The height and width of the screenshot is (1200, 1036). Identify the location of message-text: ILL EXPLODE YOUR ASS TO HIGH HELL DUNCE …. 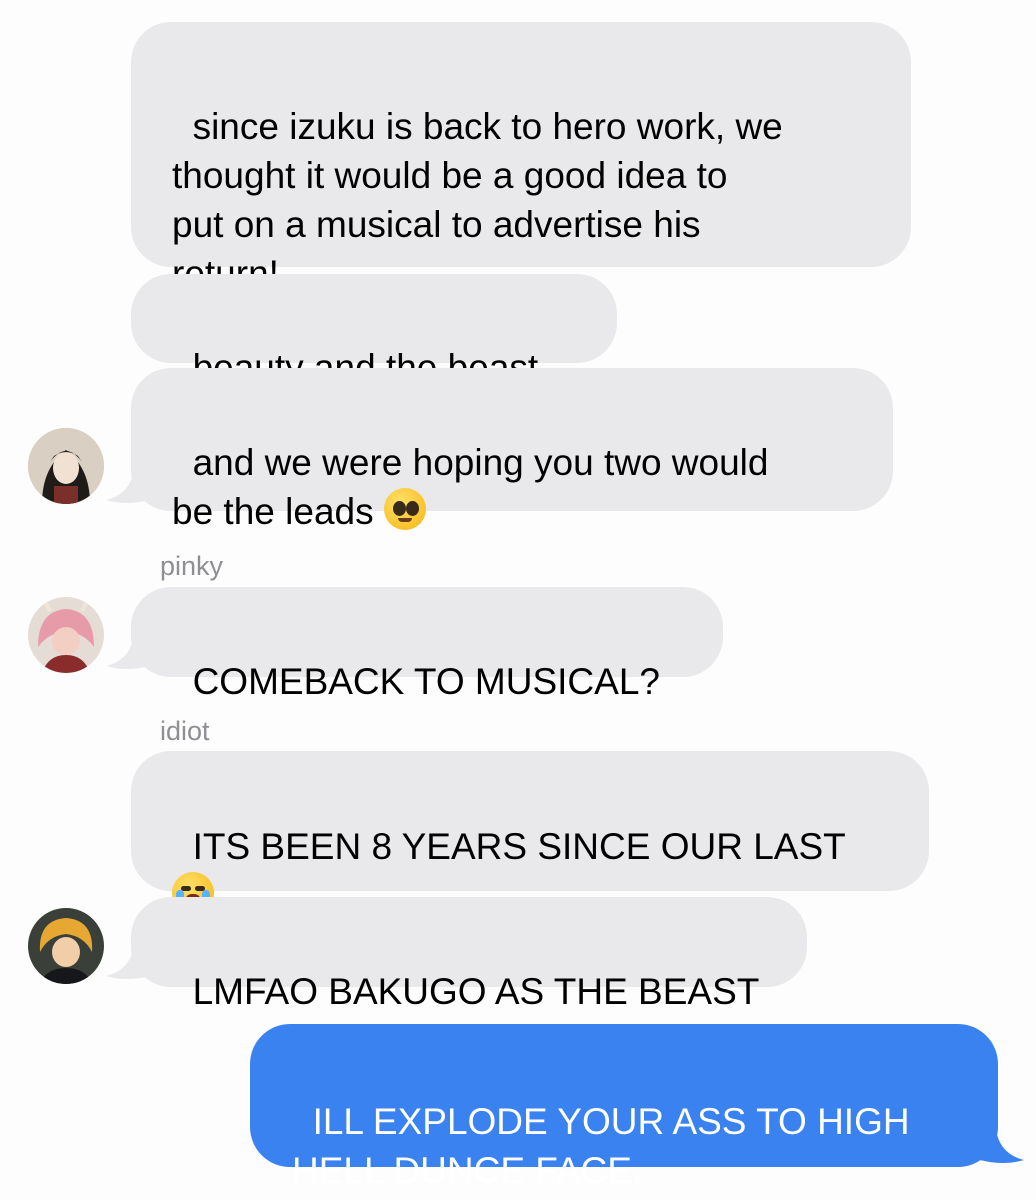
(601, 1146).